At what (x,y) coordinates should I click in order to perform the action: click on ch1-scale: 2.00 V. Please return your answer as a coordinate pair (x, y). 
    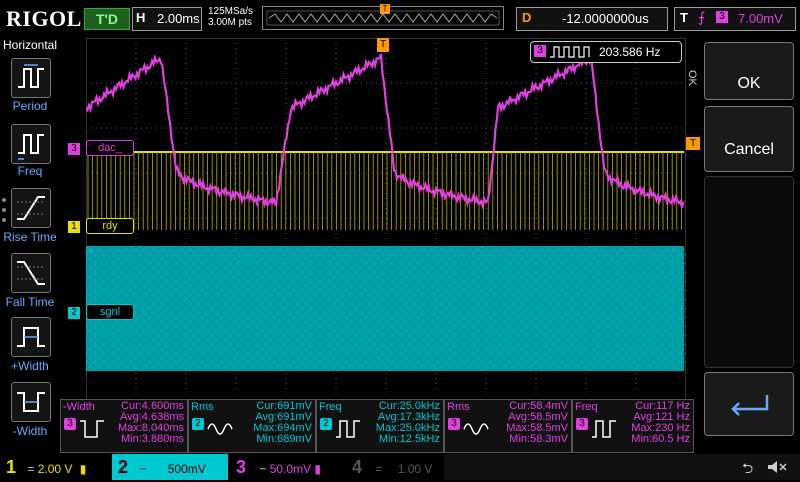
    Looking at the image, I should click on (55, 469).